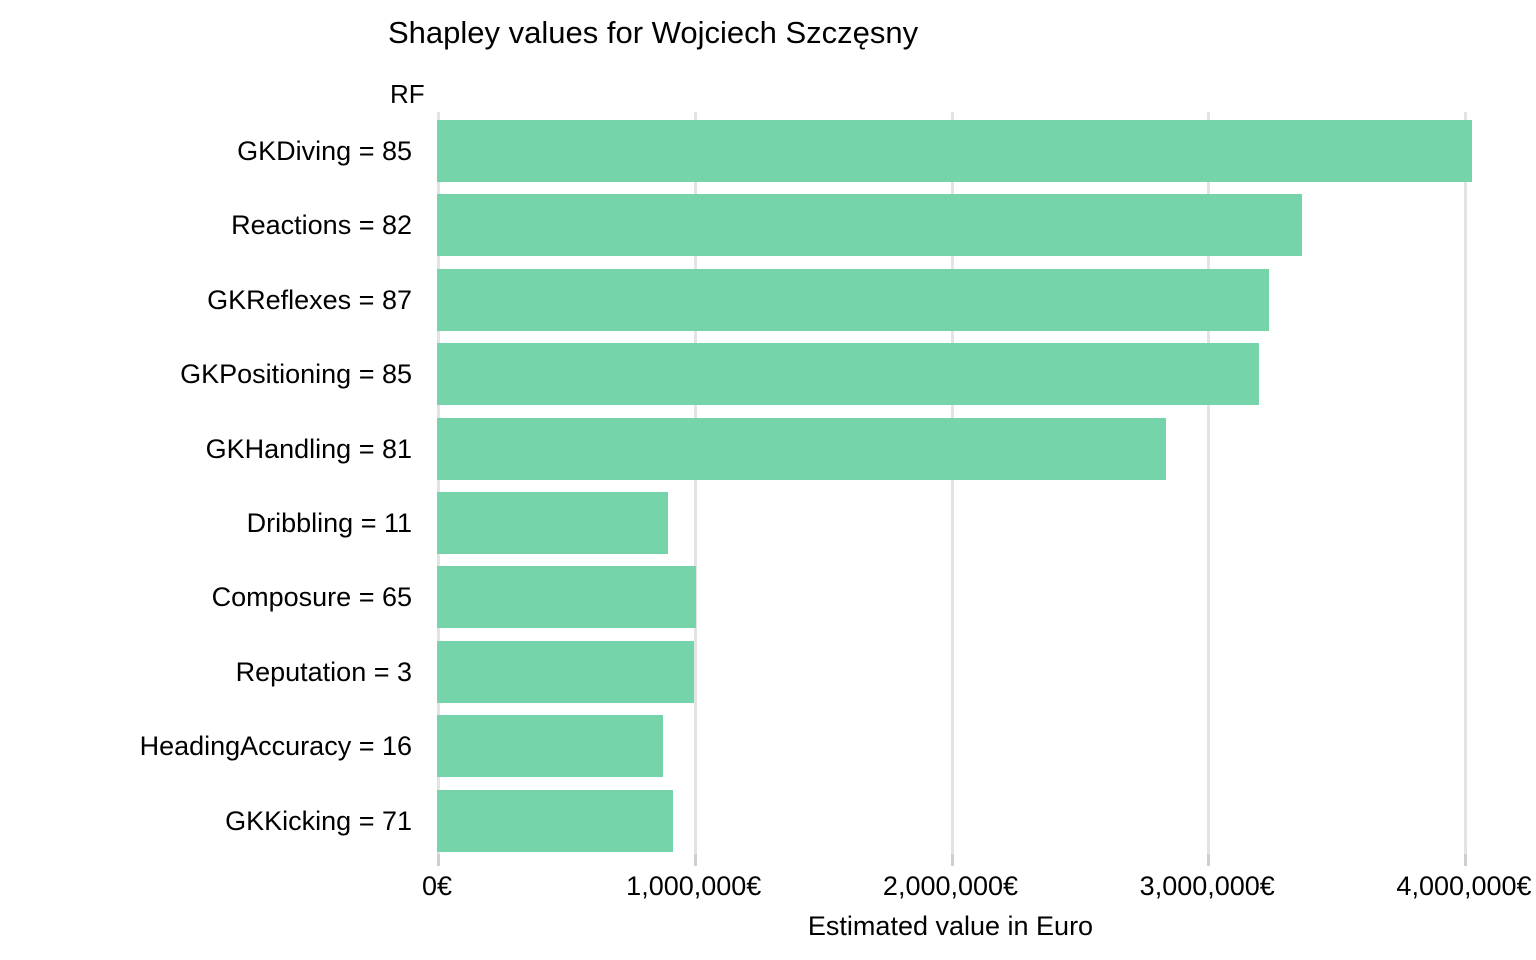 Image resolution: width=1536 pixels, height=960 pixels. I want to click on y-axis-label: Reactions = 82, so click(321, 225).